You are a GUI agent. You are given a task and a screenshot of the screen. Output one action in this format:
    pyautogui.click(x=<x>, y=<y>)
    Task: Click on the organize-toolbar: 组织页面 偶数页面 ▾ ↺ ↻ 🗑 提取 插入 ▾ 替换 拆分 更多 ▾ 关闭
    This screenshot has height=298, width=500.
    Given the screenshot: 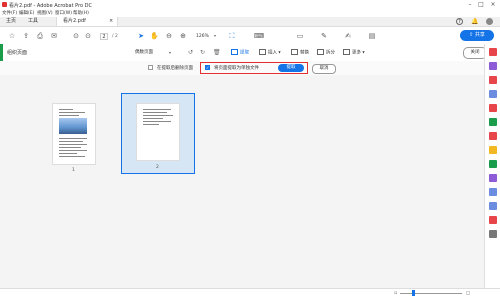 What is the action you would take?
    pyautogui.click(x=243, y=53)
    